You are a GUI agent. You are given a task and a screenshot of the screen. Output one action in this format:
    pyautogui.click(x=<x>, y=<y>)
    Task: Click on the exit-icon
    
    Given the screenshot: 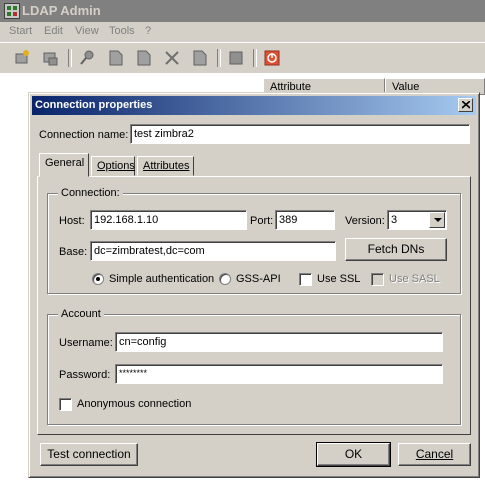 What is the action you would take?
    pyautogui.click(x=272, y=58)
    